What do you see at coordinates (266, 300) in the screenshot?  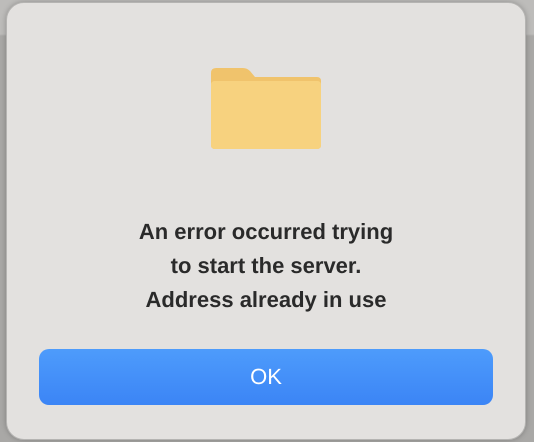 I see `error-message-line: Address already in use` at bounding box center [266, 300].